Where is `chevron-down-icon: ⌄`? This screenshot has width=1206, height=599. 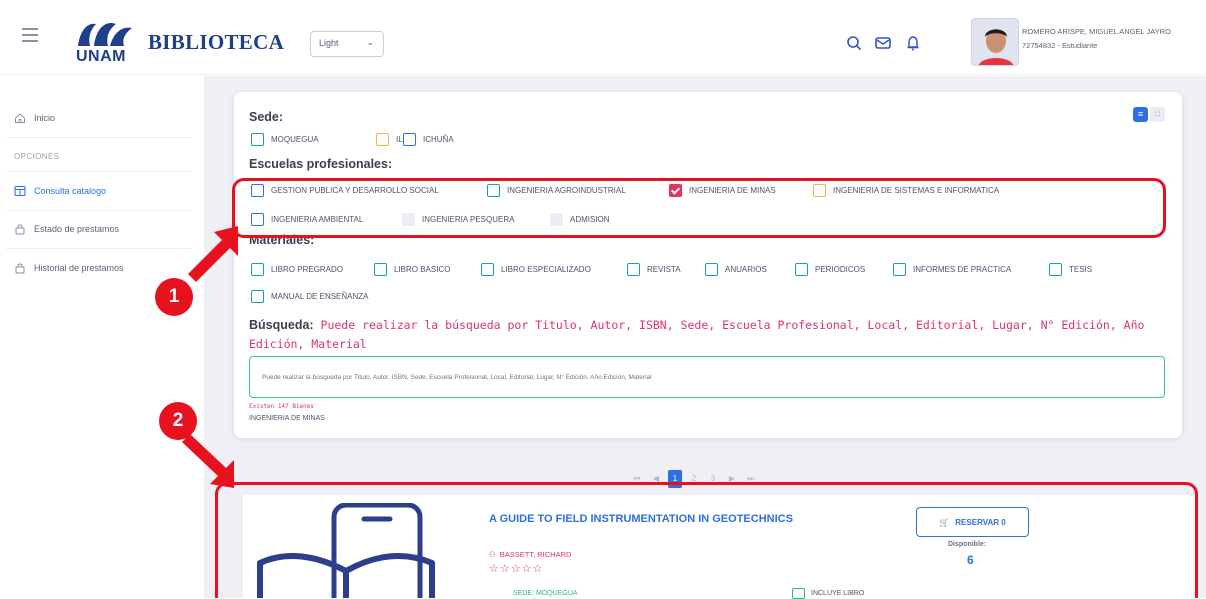 chevron-down-icon: ⌄ is located at coordinates (370, 42).